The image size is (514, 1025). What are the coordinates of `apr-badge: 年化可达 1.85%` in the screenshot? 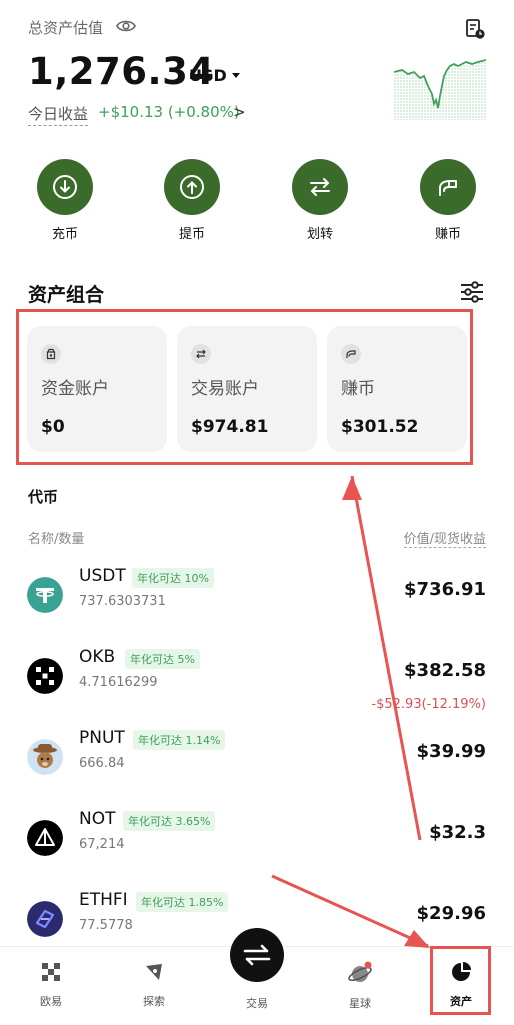 It's located at (182, 902).